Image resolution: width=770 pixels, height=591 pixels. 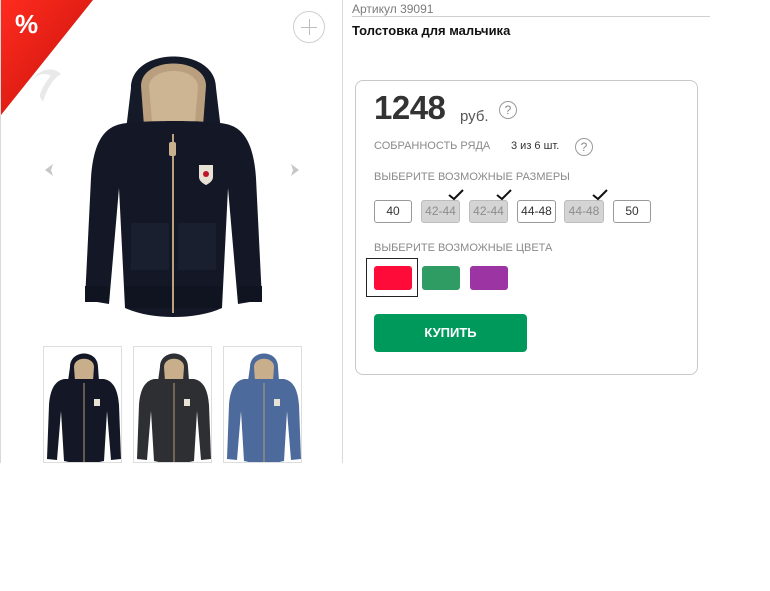 What do you see at coordinates (49, 170) in the screenshot?
I see `chevron-left-icon` at bounding box center [49, 170].